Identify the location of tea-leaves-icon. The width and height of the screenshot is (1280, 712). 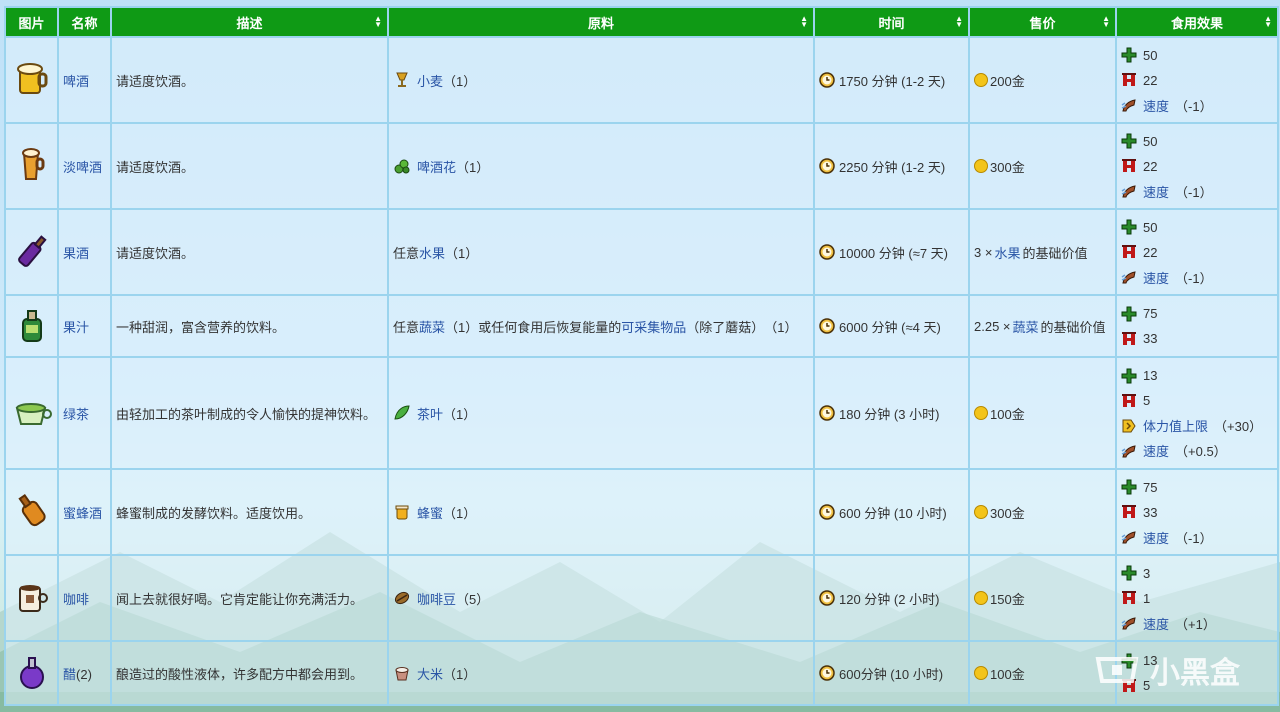
(402, 413).